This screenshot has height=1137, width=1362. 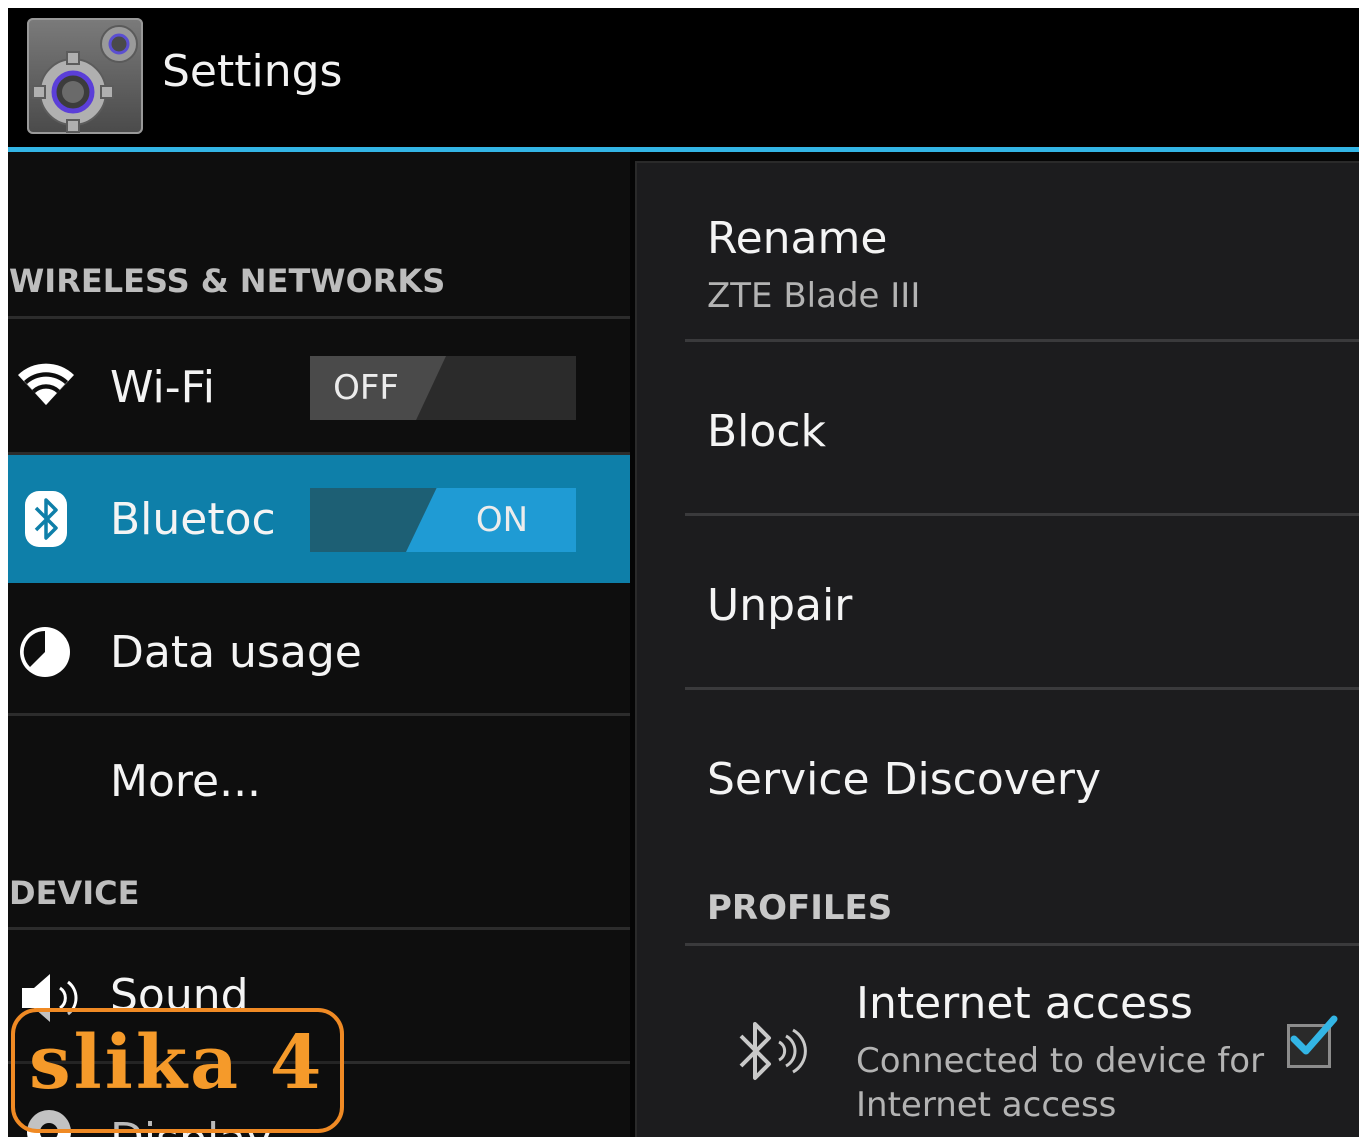 I want to click on profiles-section-header: PROFILES, so click(x=800, y=908).